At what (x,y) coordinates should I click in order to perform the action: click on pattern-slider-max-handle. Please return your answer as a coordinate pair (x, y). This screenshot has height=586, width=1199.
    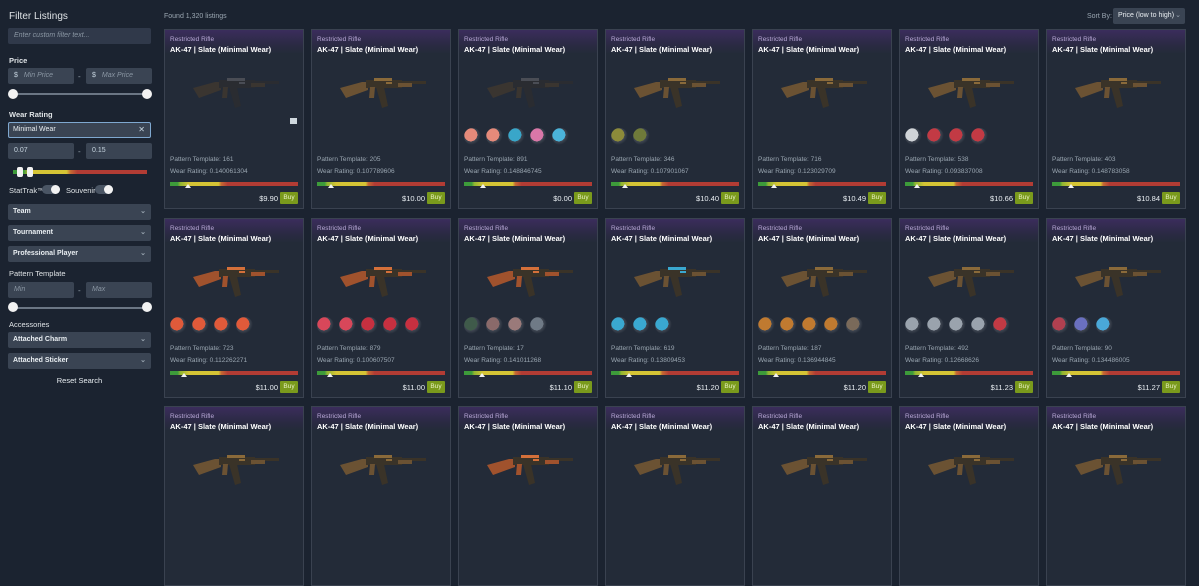
    Looking at the image, I should click on (147, 307).